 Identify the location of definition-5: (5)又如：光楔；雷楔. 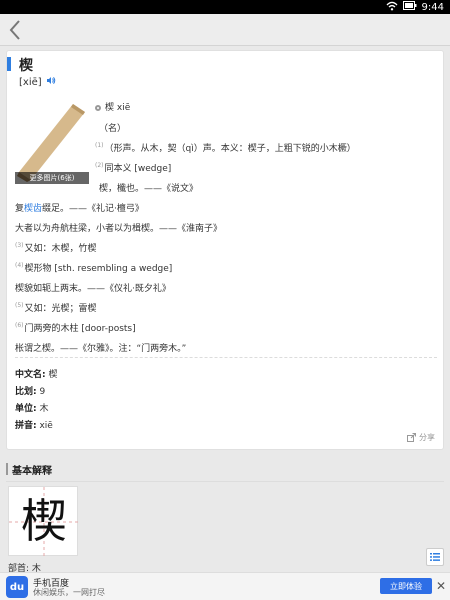
(56, 307).